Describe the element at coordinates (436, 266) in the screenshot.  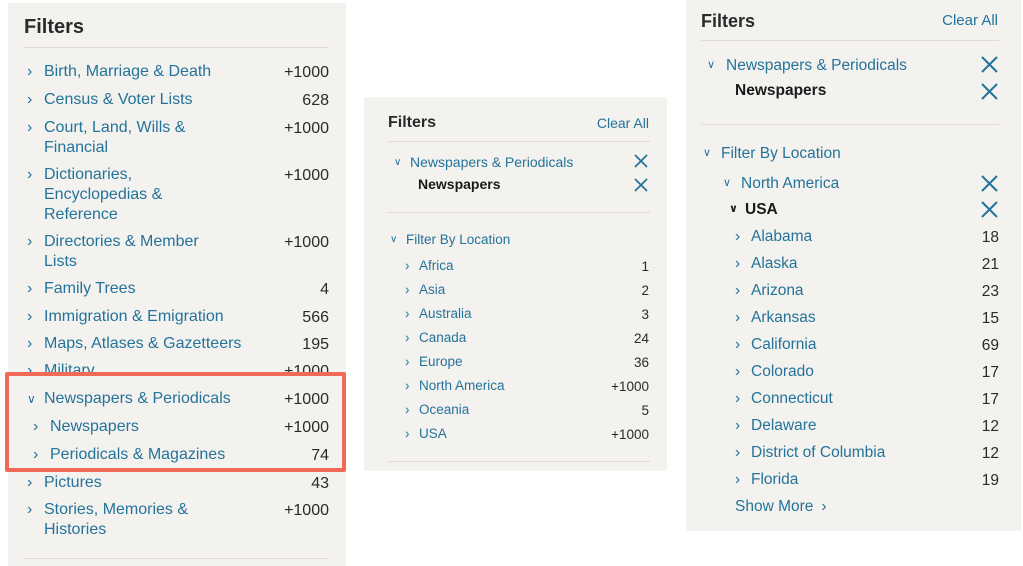
I see `location-label: Africa` at that location.